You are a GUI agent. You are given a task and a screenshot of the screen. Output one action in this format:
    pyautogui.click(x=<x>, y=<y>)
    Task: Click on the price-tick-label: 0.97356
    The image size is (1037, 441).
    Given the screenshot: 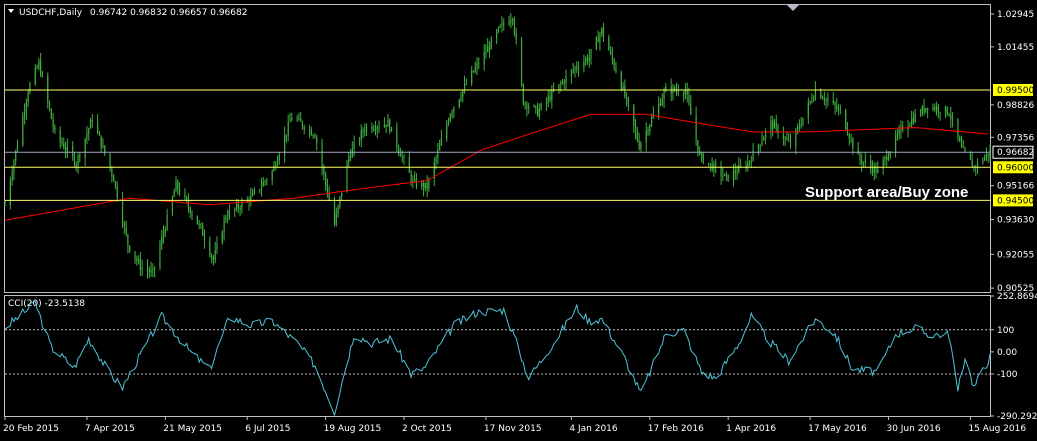 What is the action you would take?
    pyautogui.click(x=1015, y=138)
    